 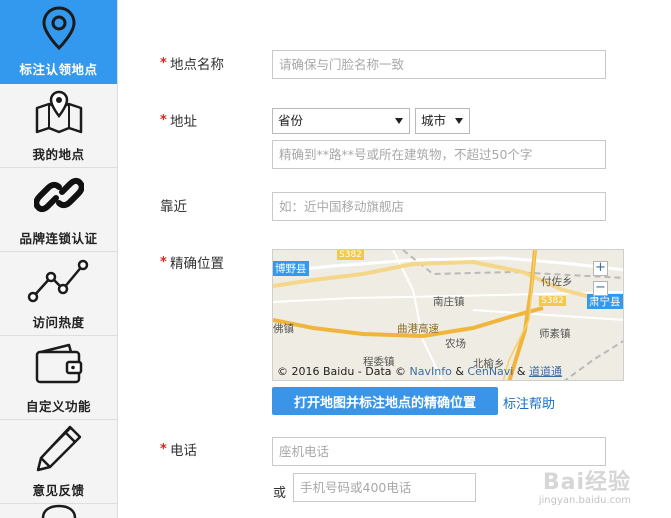 What do you see at coordinates (342, 371) in the screenshot?
I see `copyright-prefix: © 2016 Baidu - Data ©` at bounding box center [342, 371].